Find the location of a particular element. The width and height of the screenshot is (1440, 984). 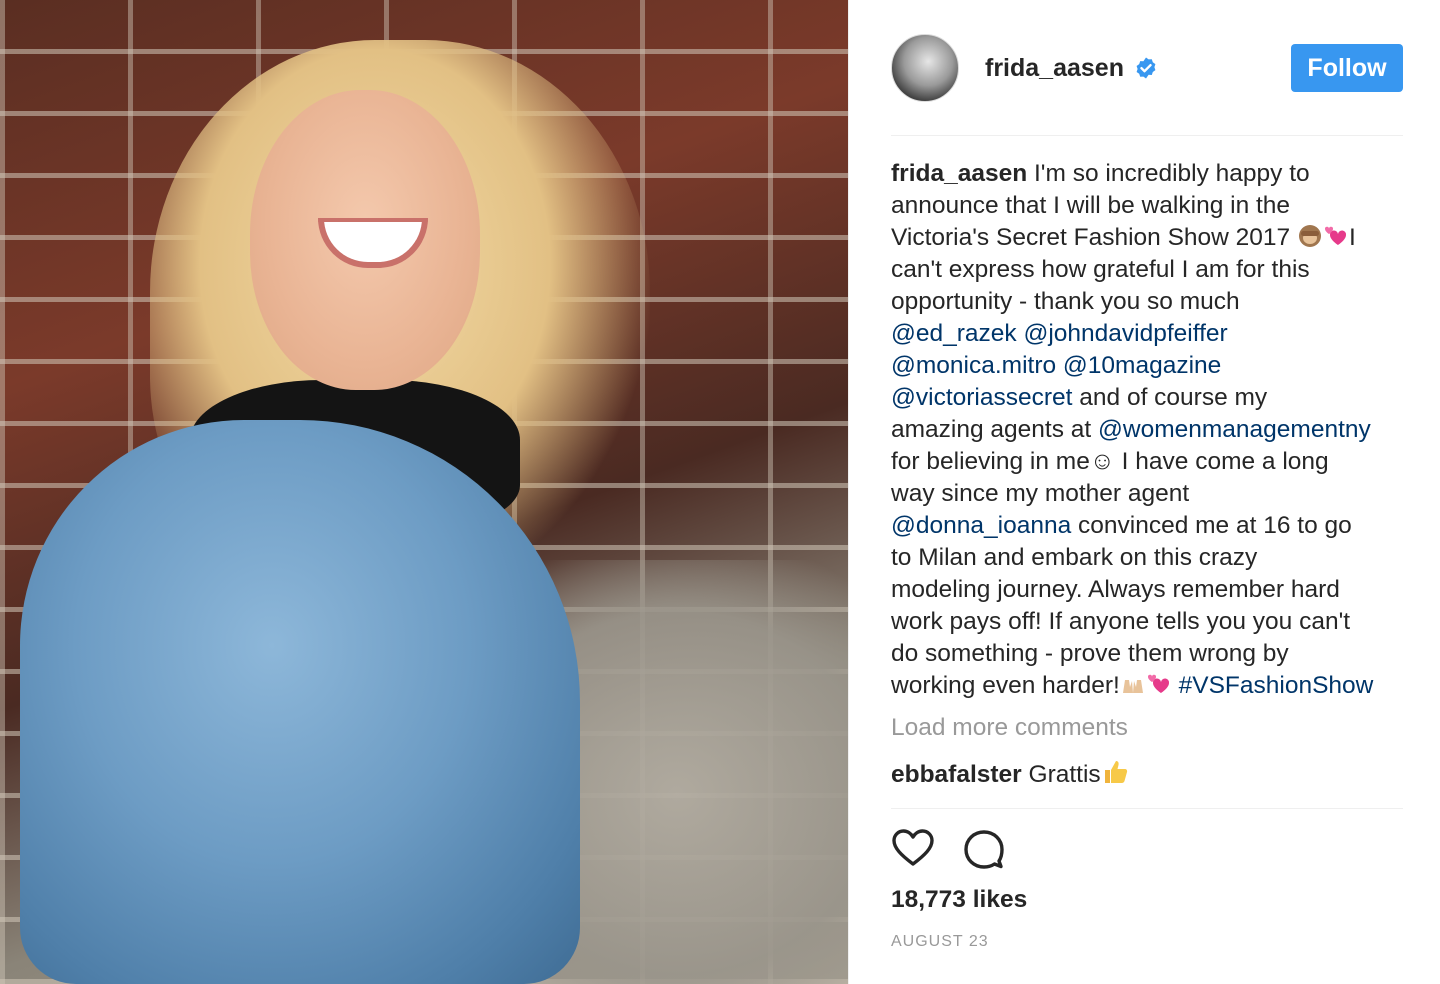

avatar is located at coordinates (925, 68).